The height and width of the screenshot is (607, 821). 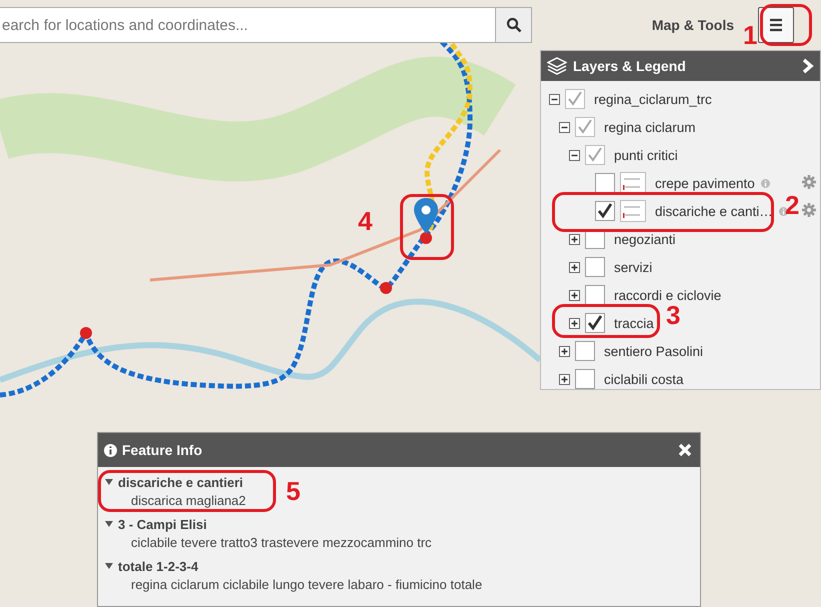 I want to click on menu-button, so click(x=776, y=25).